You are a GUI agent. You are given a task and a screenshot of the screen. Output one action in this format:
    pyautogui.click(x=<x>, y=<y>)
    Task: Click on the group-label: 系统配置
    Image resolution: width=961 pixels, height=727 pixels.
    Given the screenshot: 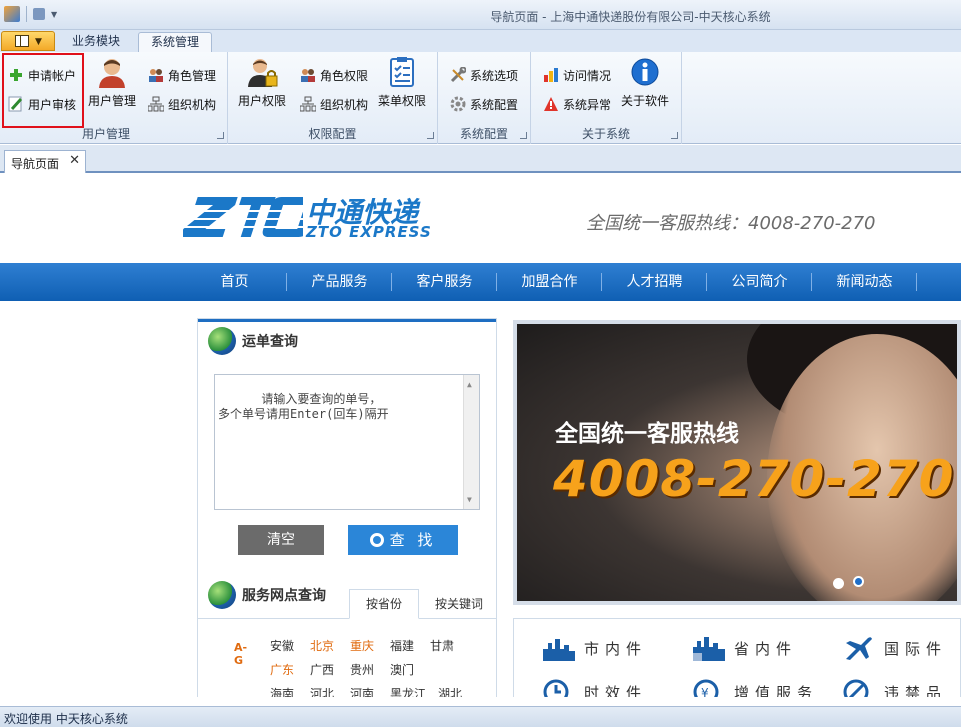 What is the action you would take?
    pyautogui.click(x=483, y=134)
    